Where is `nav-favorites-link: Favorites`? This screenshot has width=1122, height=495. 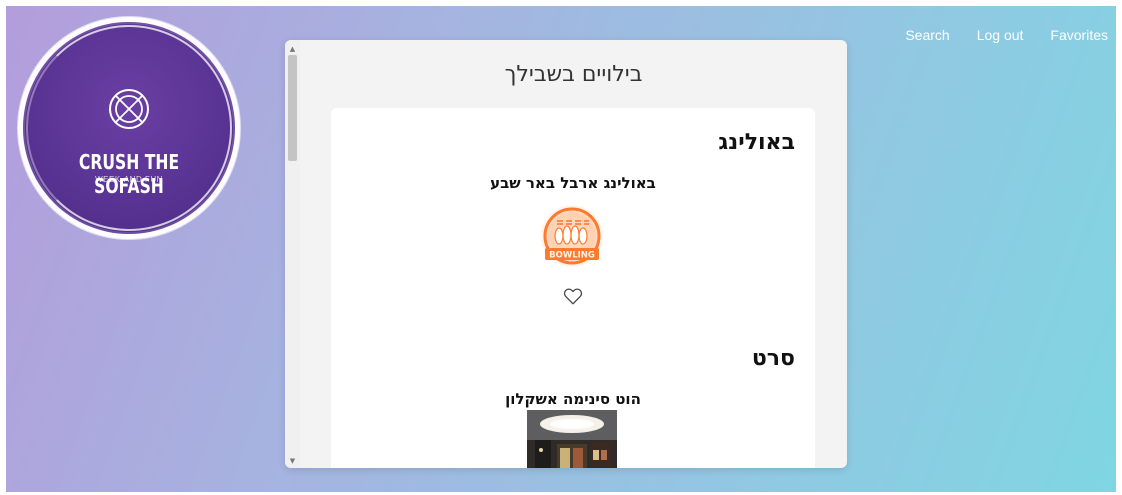
nav-favorites-link: Favorites is located at coordinates (1079, 35).